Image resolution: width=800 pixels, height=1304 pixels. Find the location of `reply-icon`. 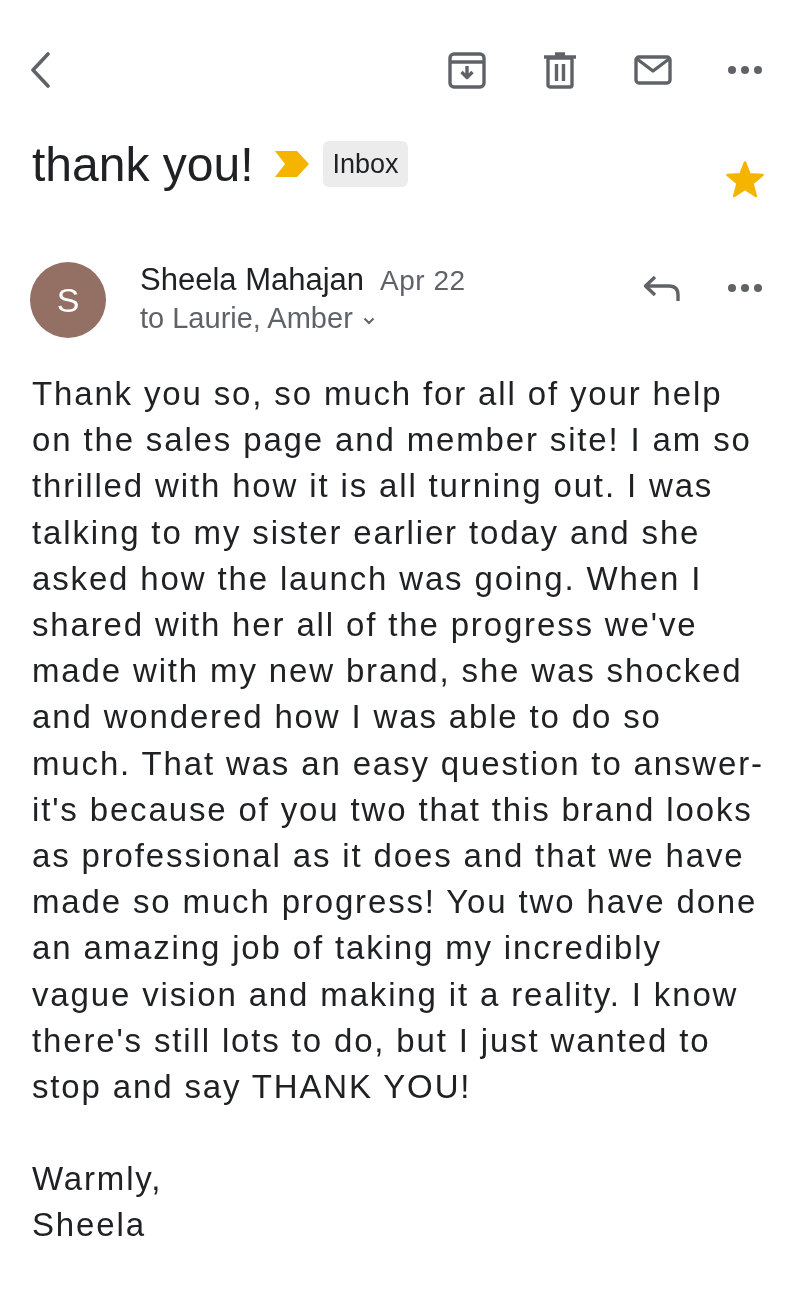

reply-icon is located at coordinates (661, 288).